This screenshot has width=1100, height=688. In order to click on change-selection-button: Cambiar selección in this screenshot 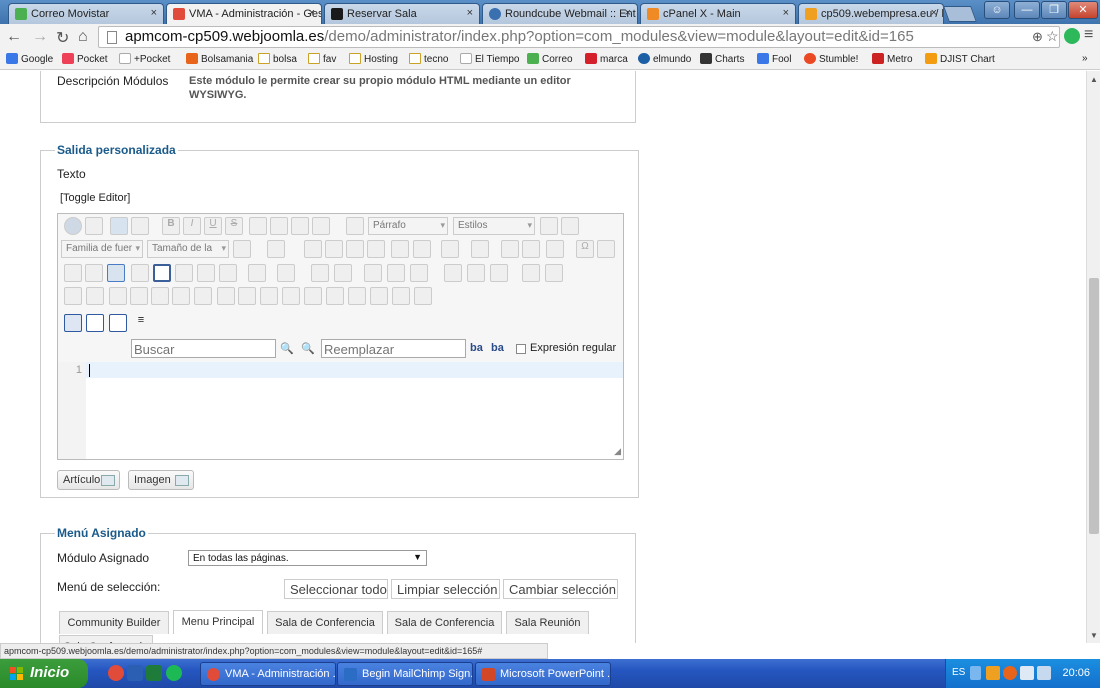, I will do `click(560, 589)`.